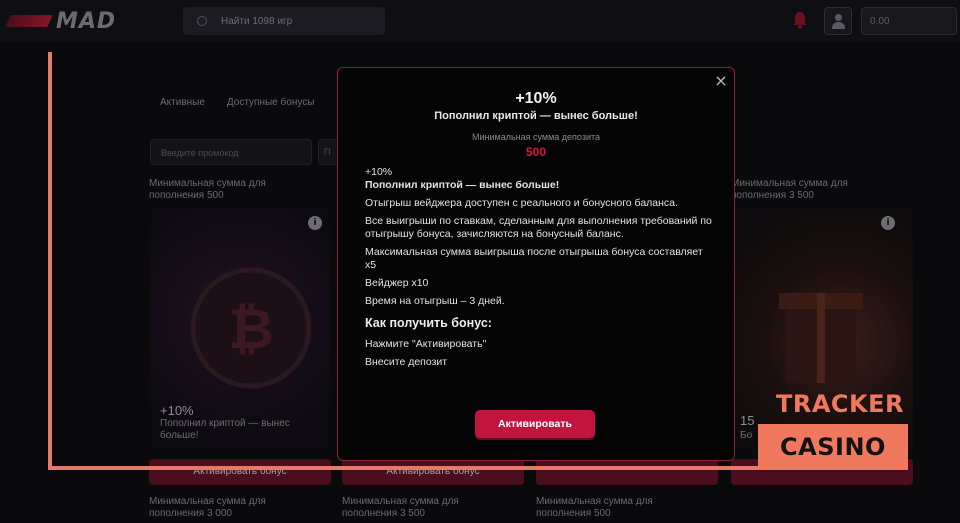 This screenshot has height=523, width=960. What do you see at coordinates (800, 20) in the screenshot?
I see `bell-icon` at bounding box center [800, 20].